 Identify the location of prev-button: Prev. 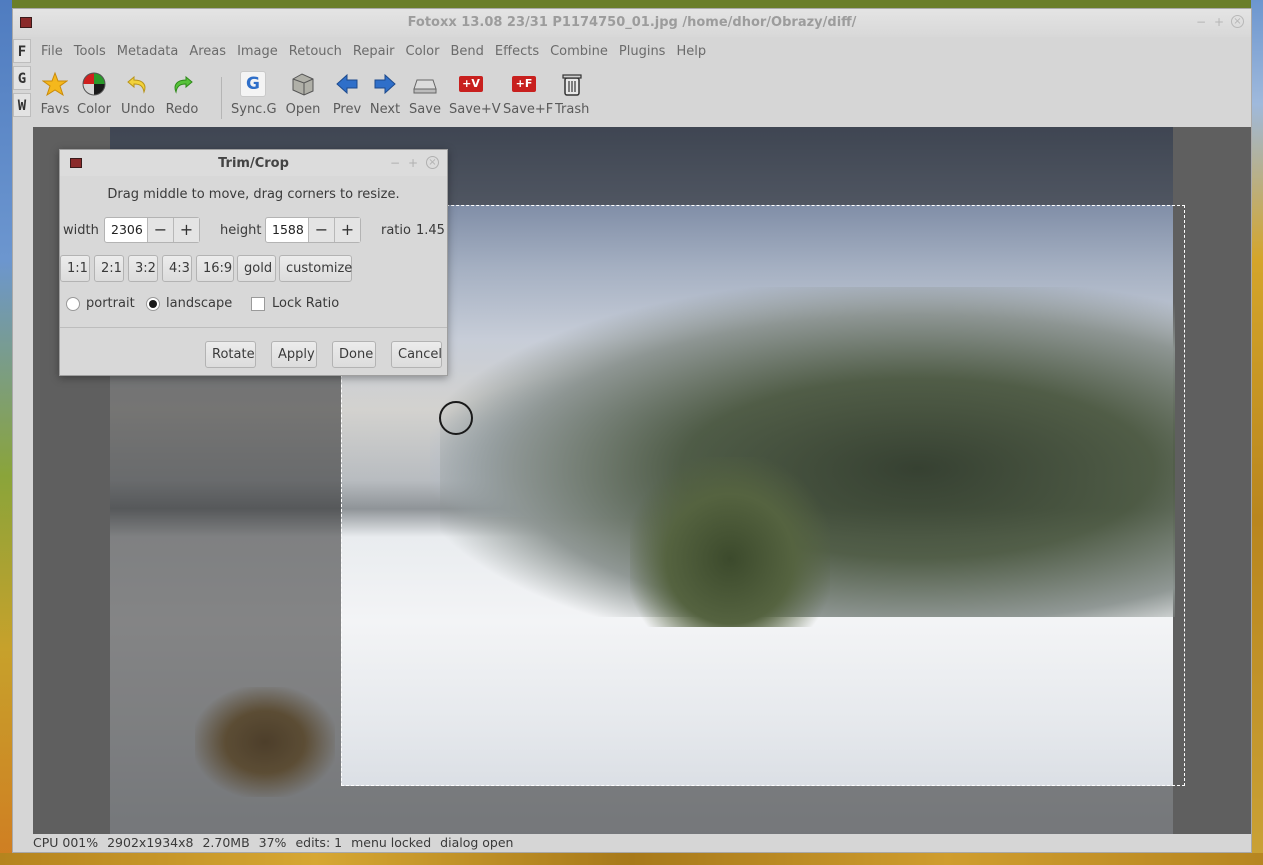
(347, 94).